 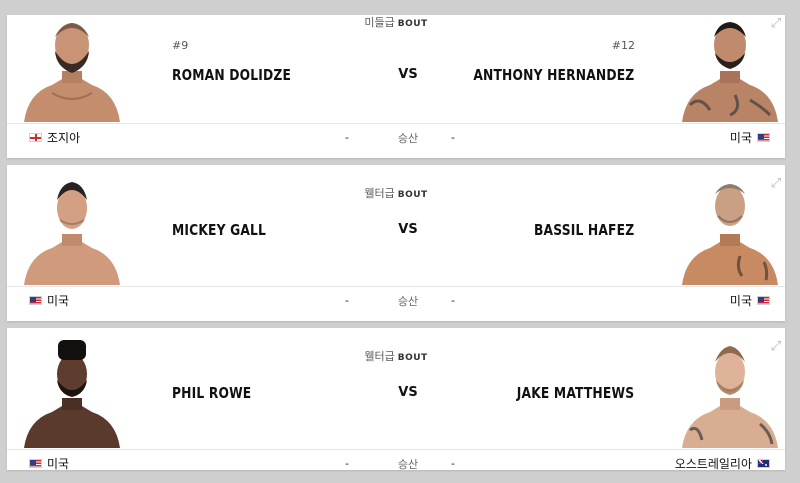 What do you see at coordinates (64, 138) in the screenshot?
I see `country-name-red: 조지아` at bounding box center [64, 138].